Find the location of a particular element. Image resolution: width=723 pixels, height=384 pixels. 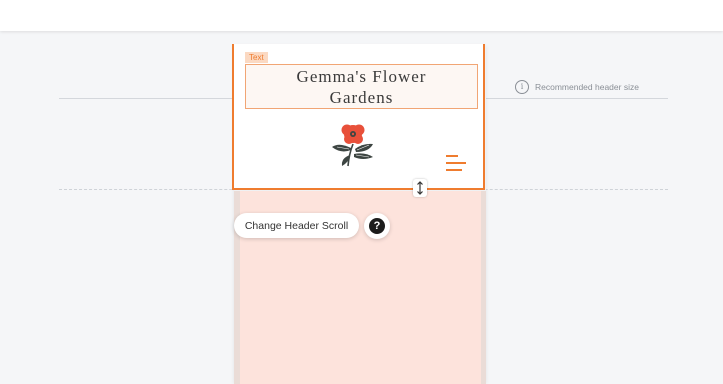

help-button: ? is located at coordinates (377, 226).